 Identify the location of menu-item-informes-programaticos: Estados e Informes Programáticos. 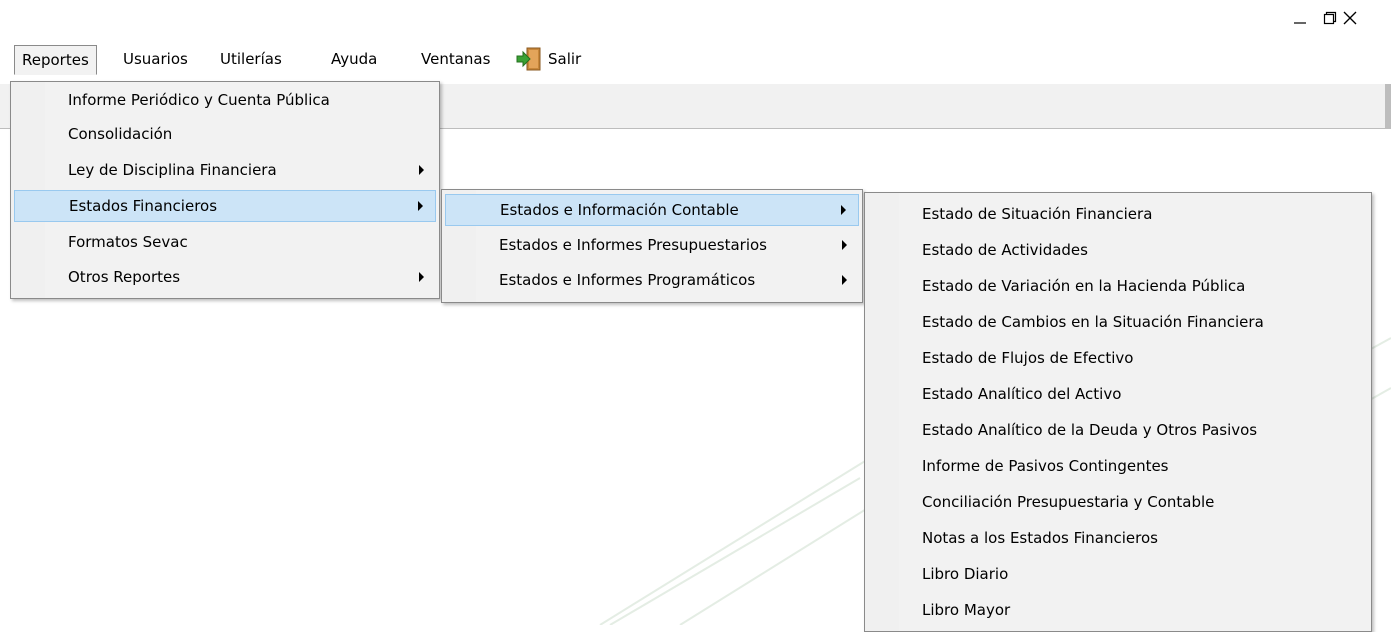
(652, 280).